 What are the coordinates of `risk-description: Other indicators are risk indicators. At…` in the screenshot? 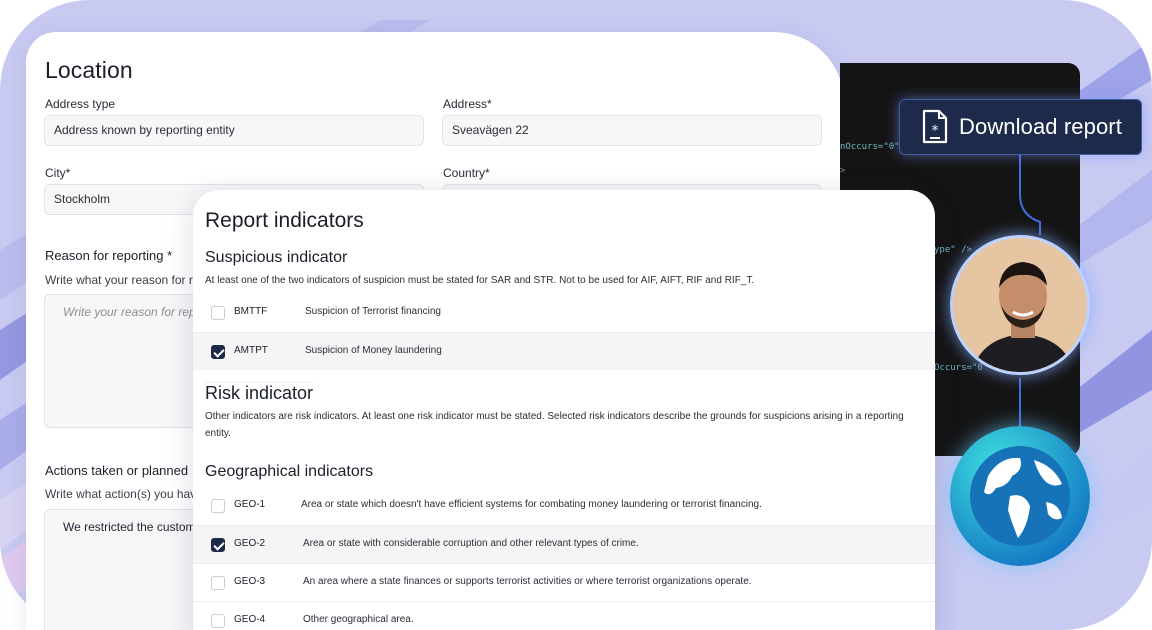 It's located at (554, 425).